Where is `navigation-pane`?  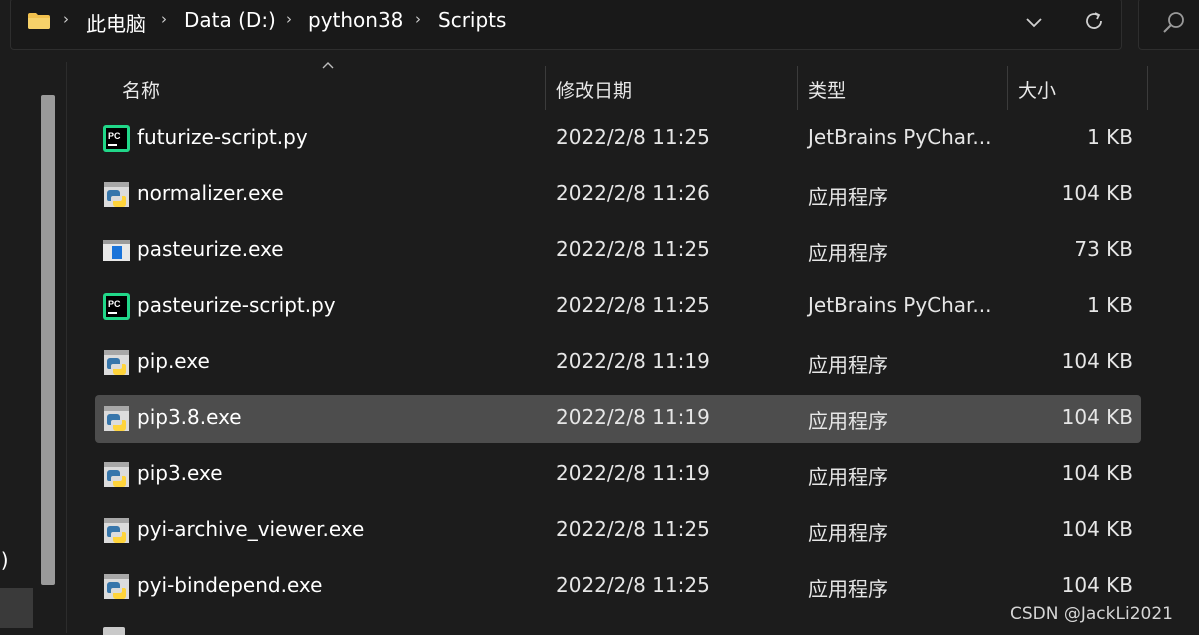 navigation-pane is located at coordinates (33, 347).